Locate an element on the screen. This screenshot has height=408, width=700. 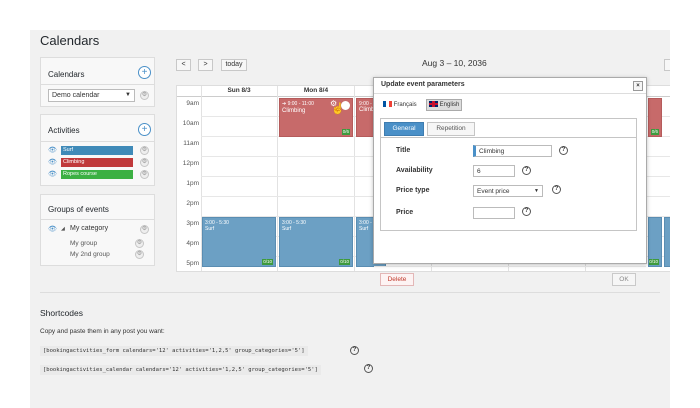
price-type-value: Event price is located at coordinates (493, 191).